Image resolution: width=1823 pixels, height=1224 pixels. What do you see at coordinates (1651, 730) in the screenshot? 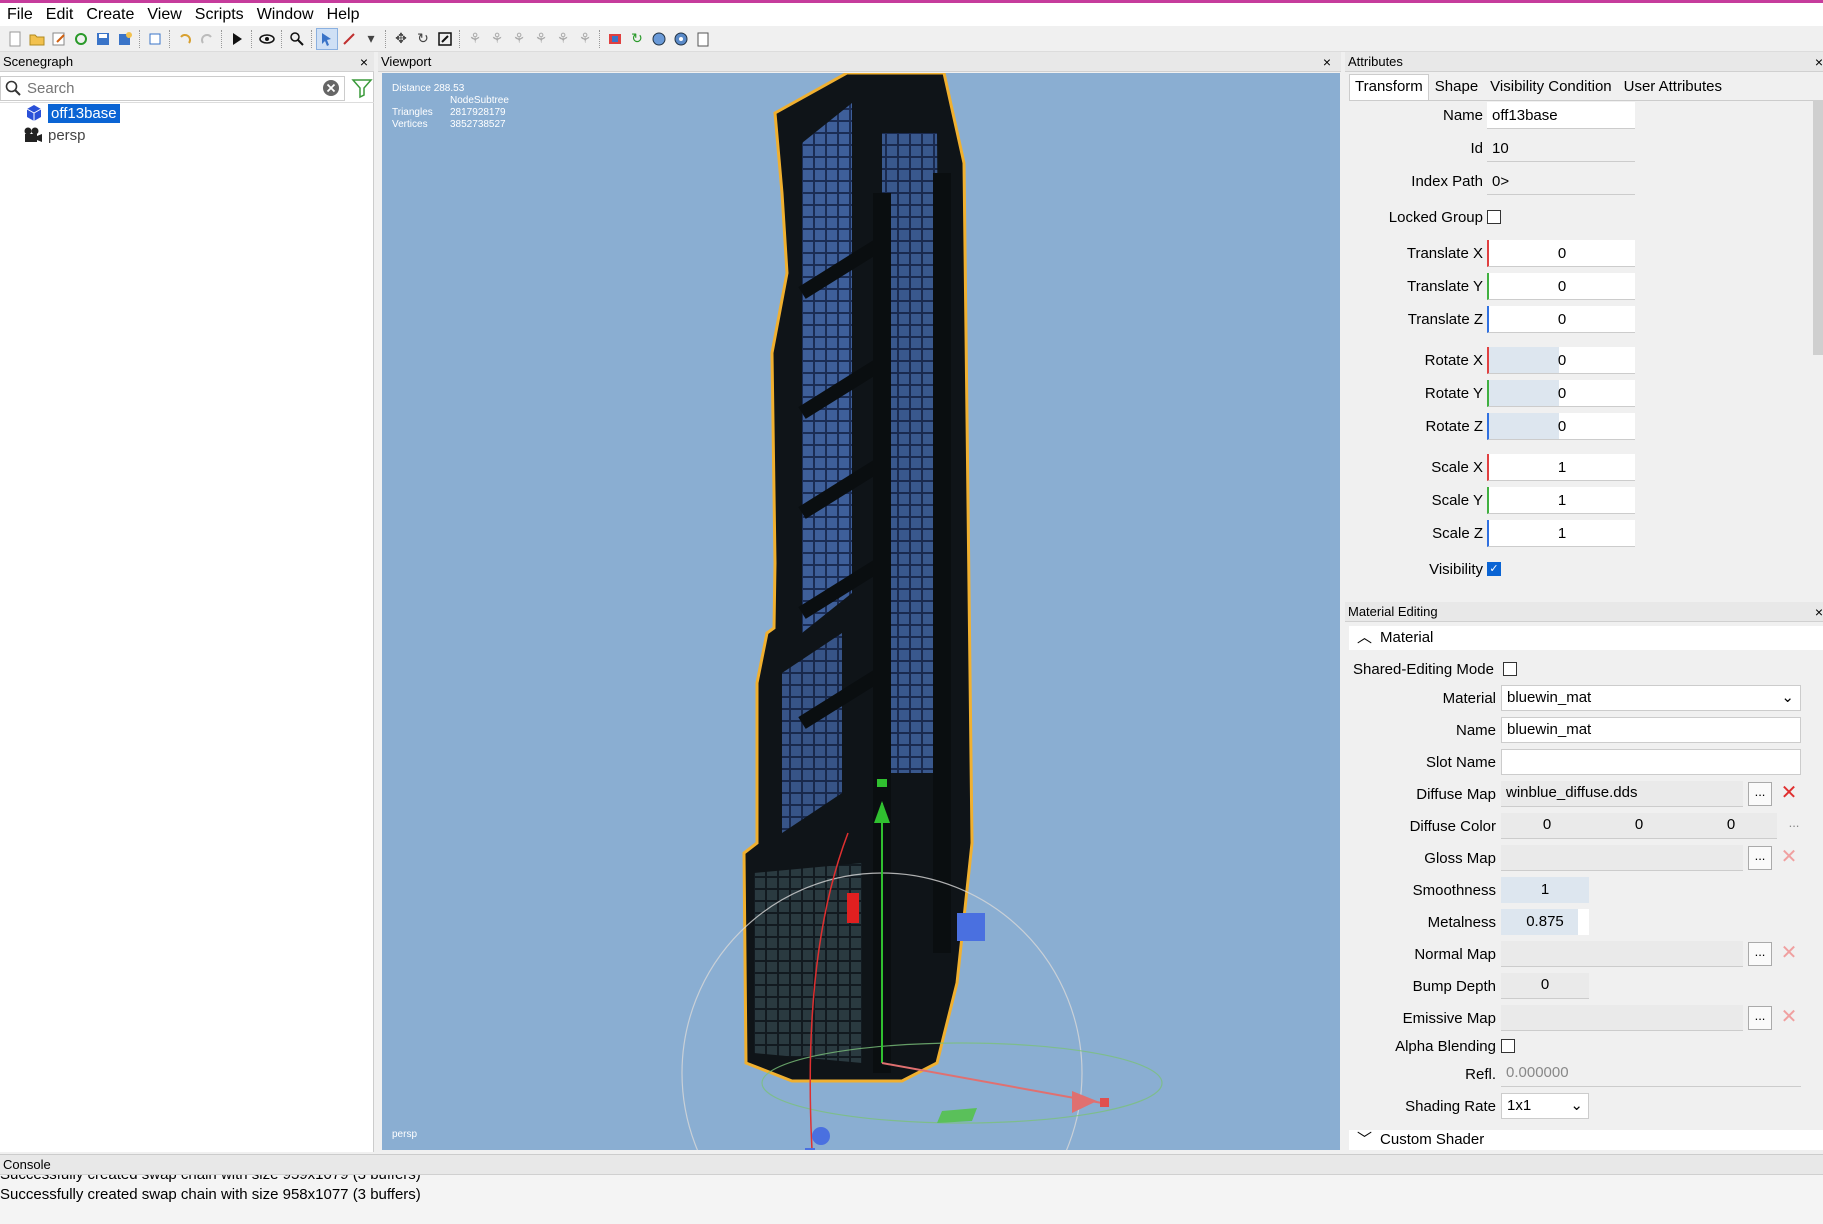
I see `material-name-field: bluewin_mat` at bounding box center [1651, 730].